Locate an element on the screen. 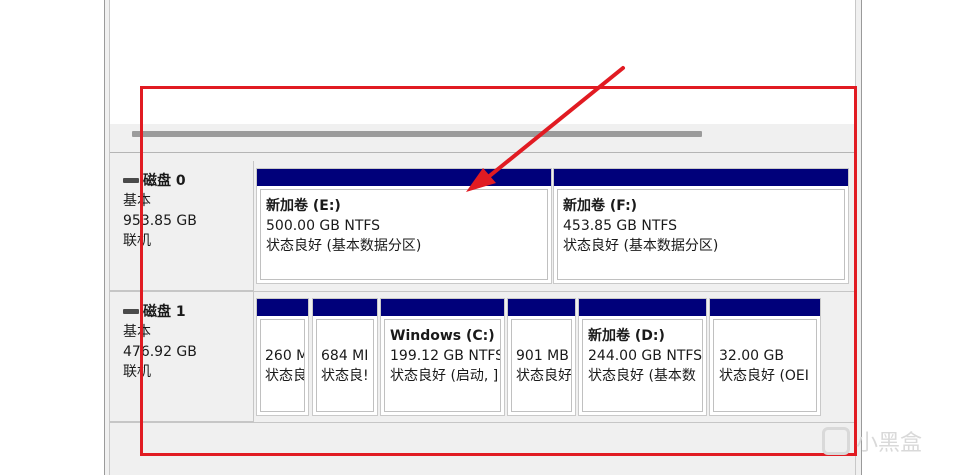  partition-oem-size: 32.00 GB is located at coordinates (751, 356).